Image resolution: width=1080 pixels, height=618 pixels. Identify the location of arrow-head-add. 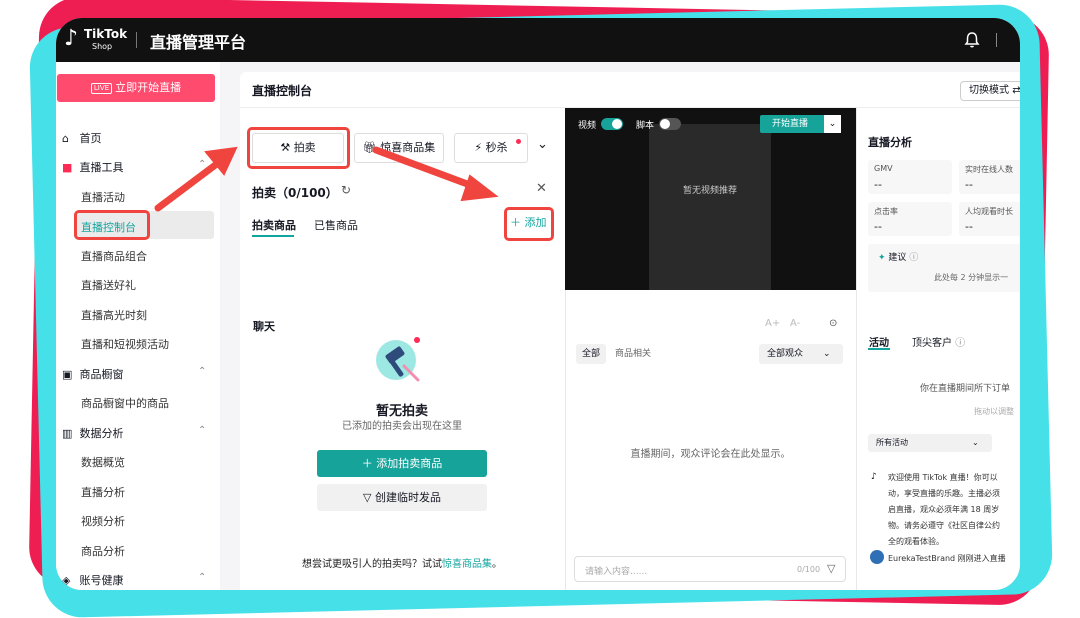
(479, 188).